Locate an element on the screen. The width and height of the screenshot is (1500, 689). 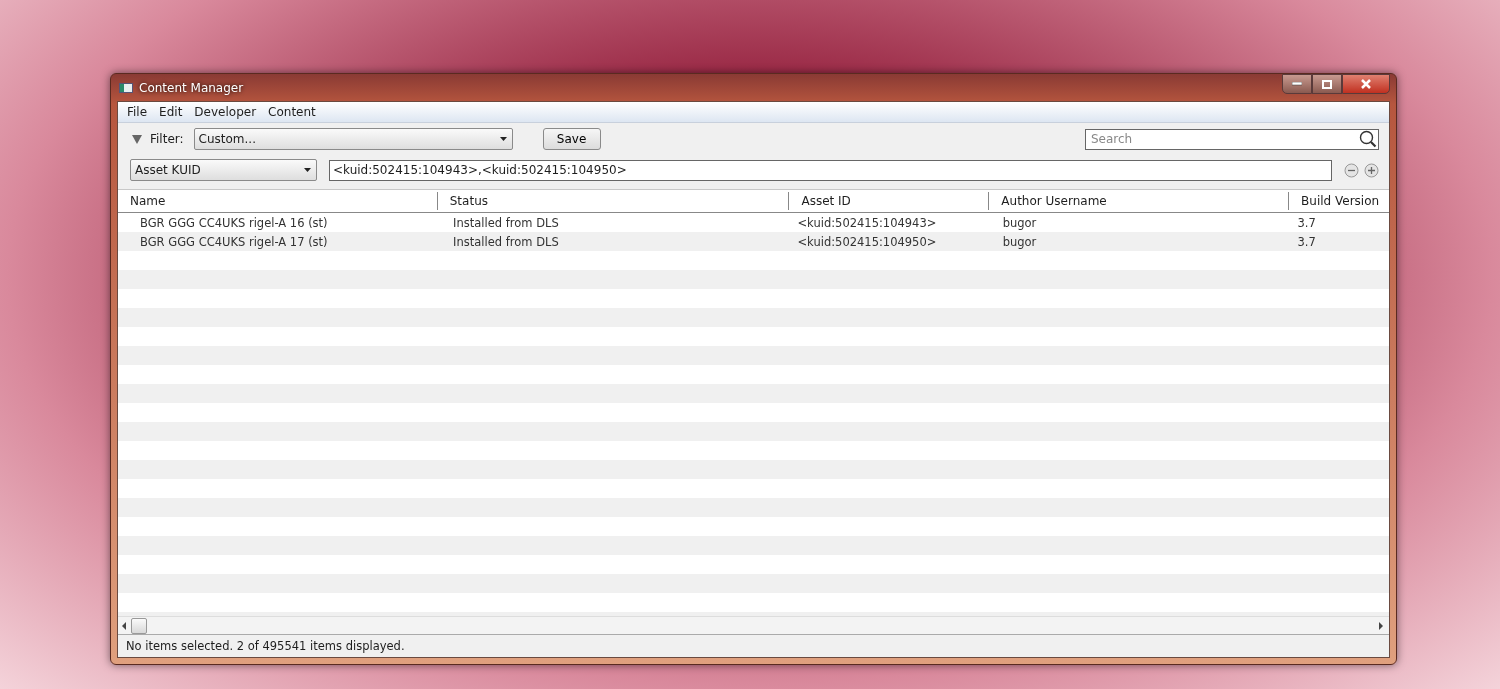
table-cell: BGR GGG CC4UKS rigel-A 17 (st) is located at coordinates (234, 241).